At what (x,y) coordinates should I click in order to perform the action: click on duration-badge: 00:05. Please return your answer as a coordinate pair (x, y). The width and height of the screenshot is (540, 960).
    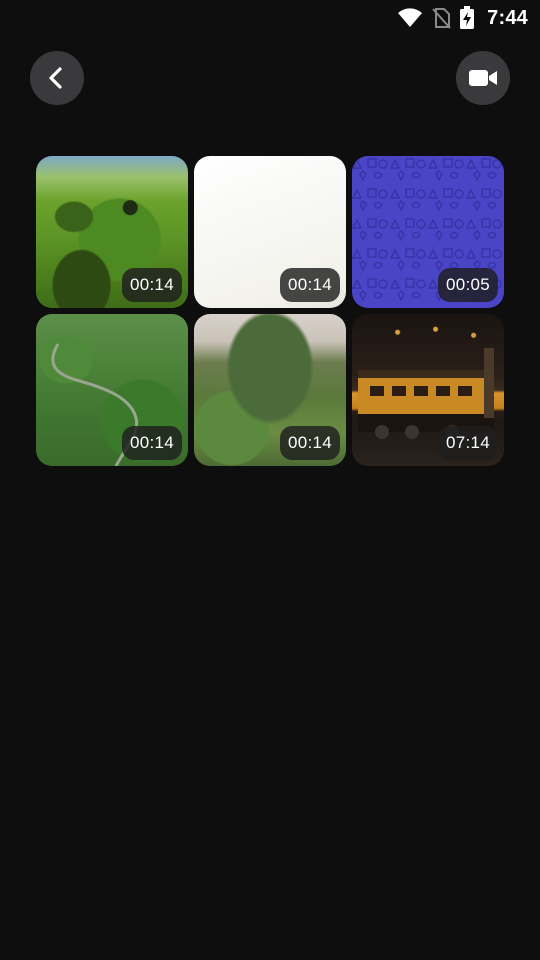
    Looking at the image, I should click on (467, 285).